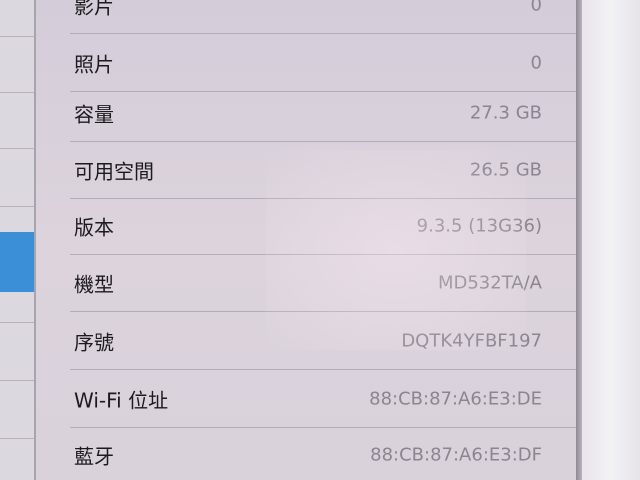  I want to click on list-row-model: 機型 MD532TA/A, so click(306, 283).